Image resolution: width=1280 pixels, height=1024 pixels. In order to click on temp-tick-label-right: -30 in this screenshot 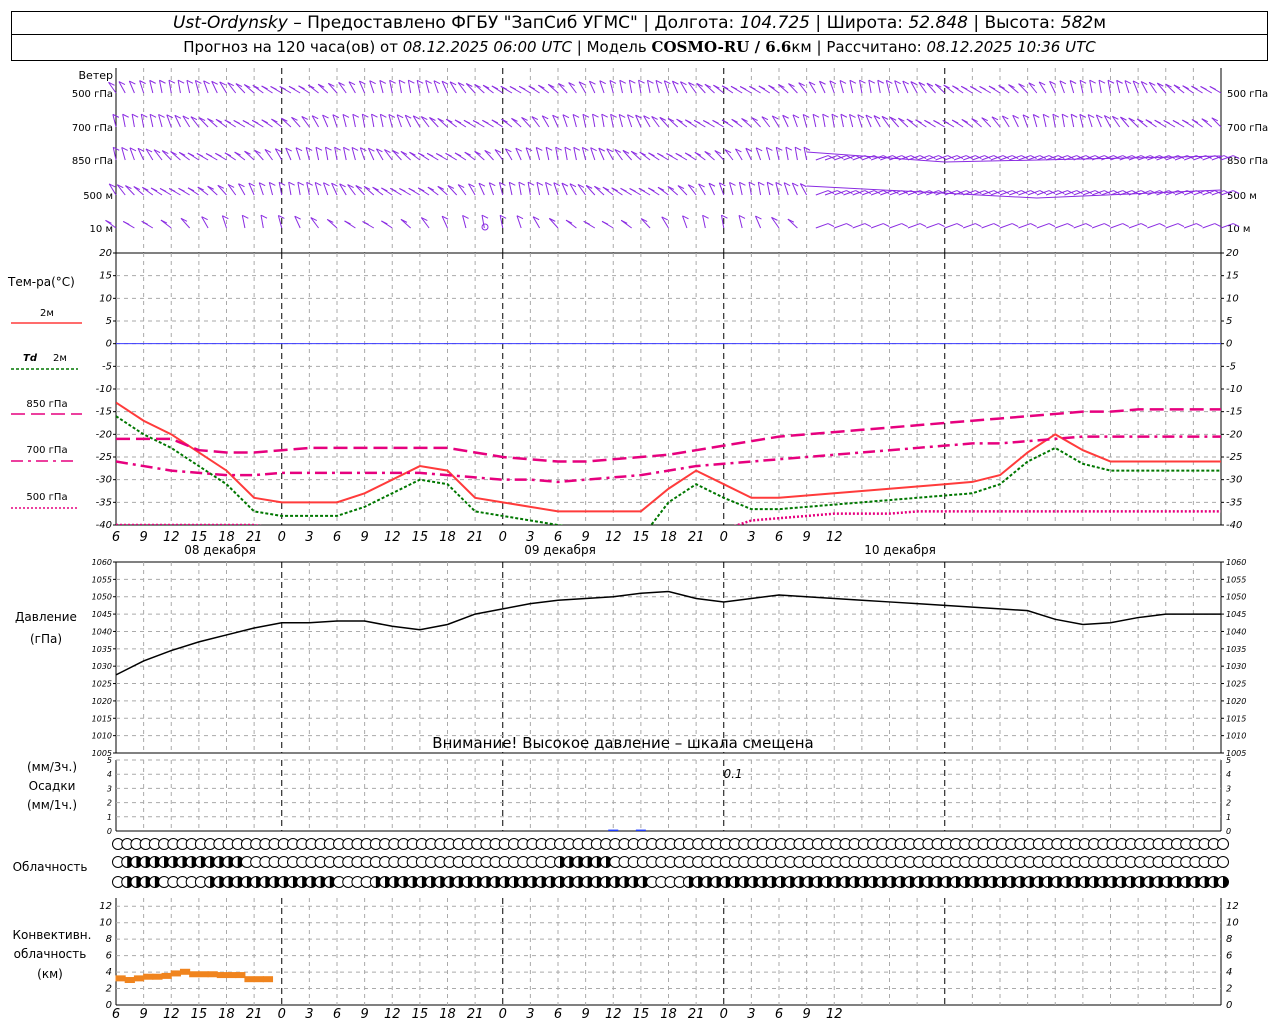, I will do `click(1234, 480)`.